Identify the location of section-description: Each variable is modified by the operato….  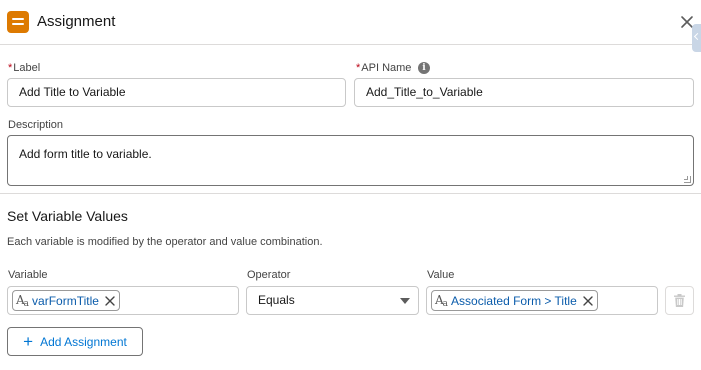
(165, 242).